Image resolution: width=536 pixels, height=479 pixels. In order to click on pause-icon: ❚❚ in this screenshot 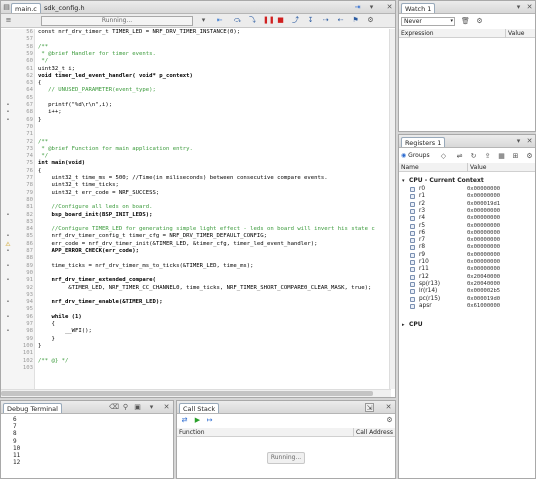, I will do `click(269, 20)`.